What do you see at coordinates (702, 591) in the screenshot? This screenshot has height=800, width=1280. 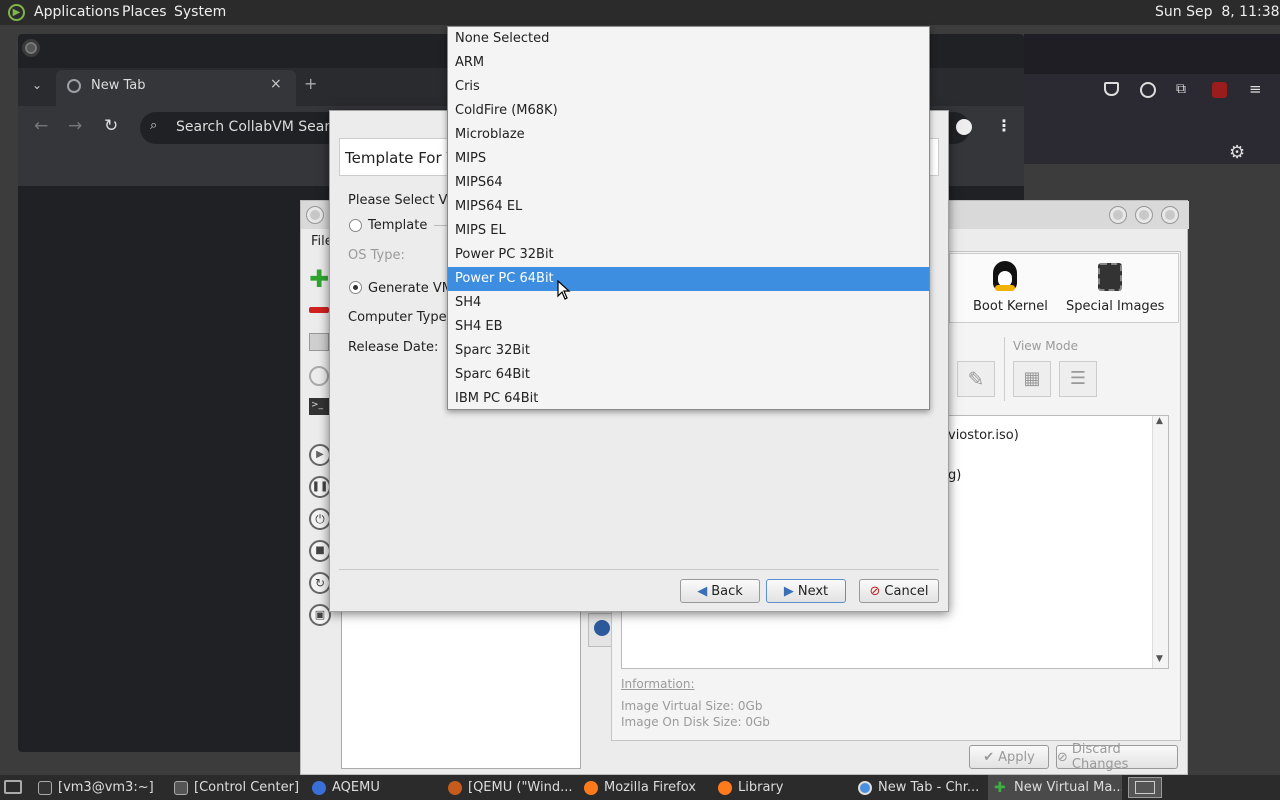 I see `back-arrow-icon: ◀` at bounding box center [702, 591].